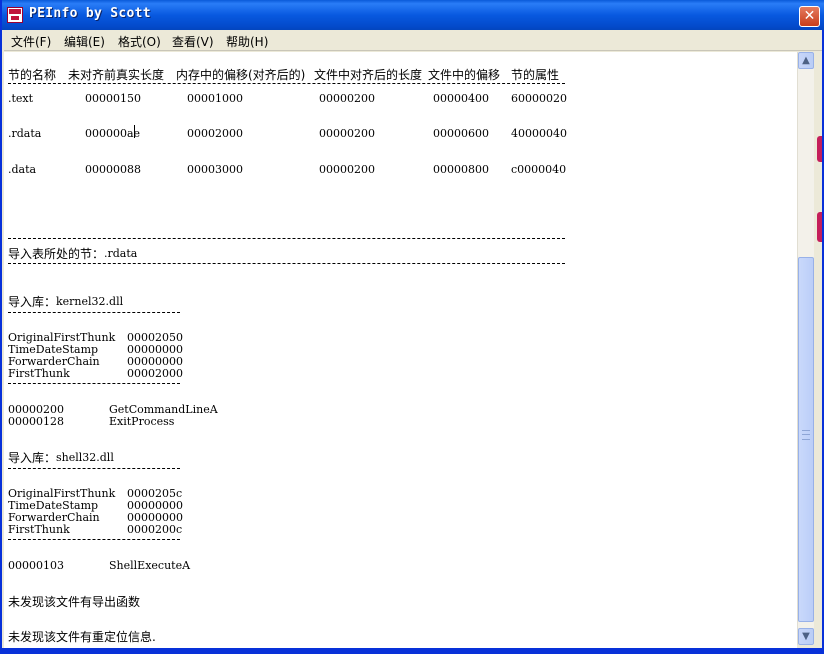 The image size is (824, 654). Describe the element at coordinates (193, 41) in the screenshot. I see `menu-view: 查看(V)` at that location.